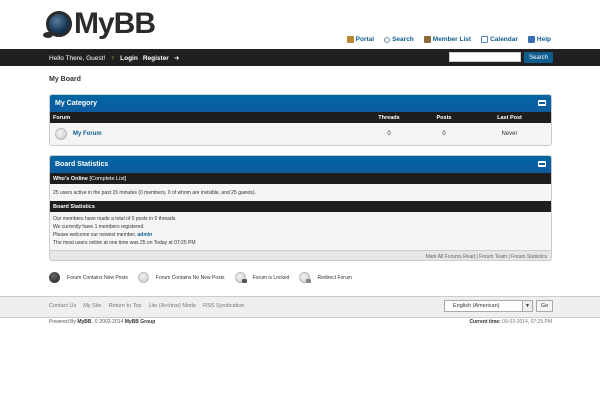 This screenshot has height=400, width=600. I want to click on new-posts-icon, so click(54, 277).